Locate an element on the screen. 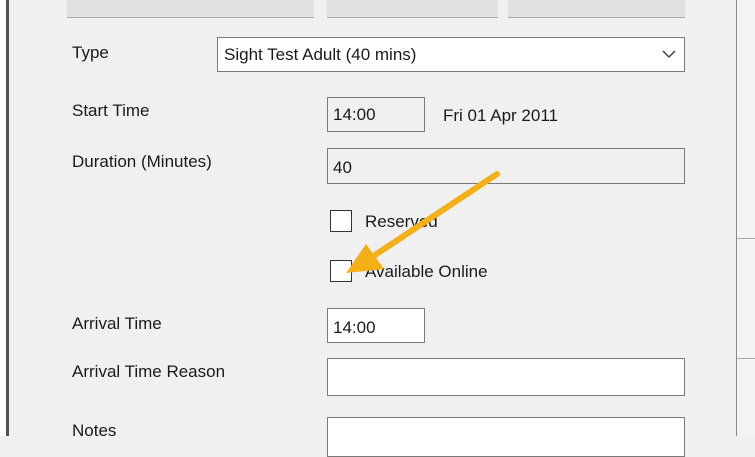  start-date-text: Fri 01 Apr 2011 is located at coordinates (500, 115).